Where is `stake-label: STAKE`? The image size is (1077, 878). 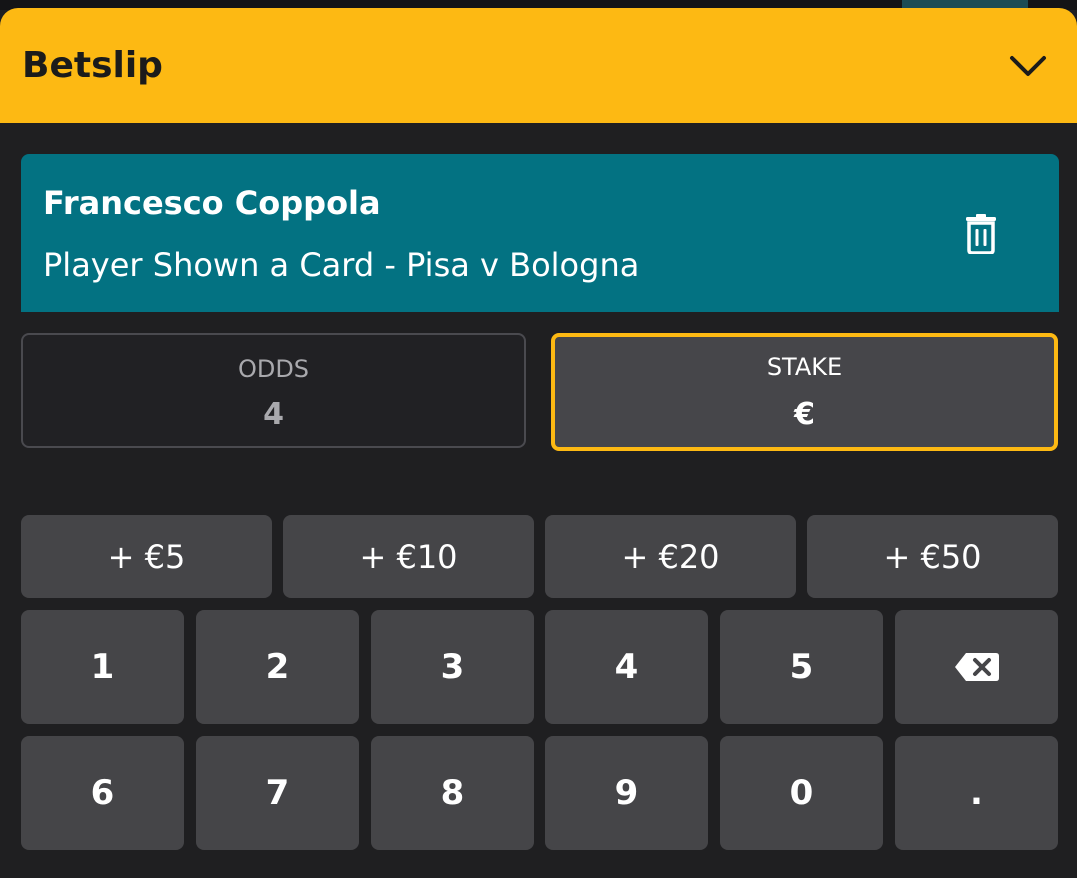
stake-label: STAKE is located at coordinates (804, 367).